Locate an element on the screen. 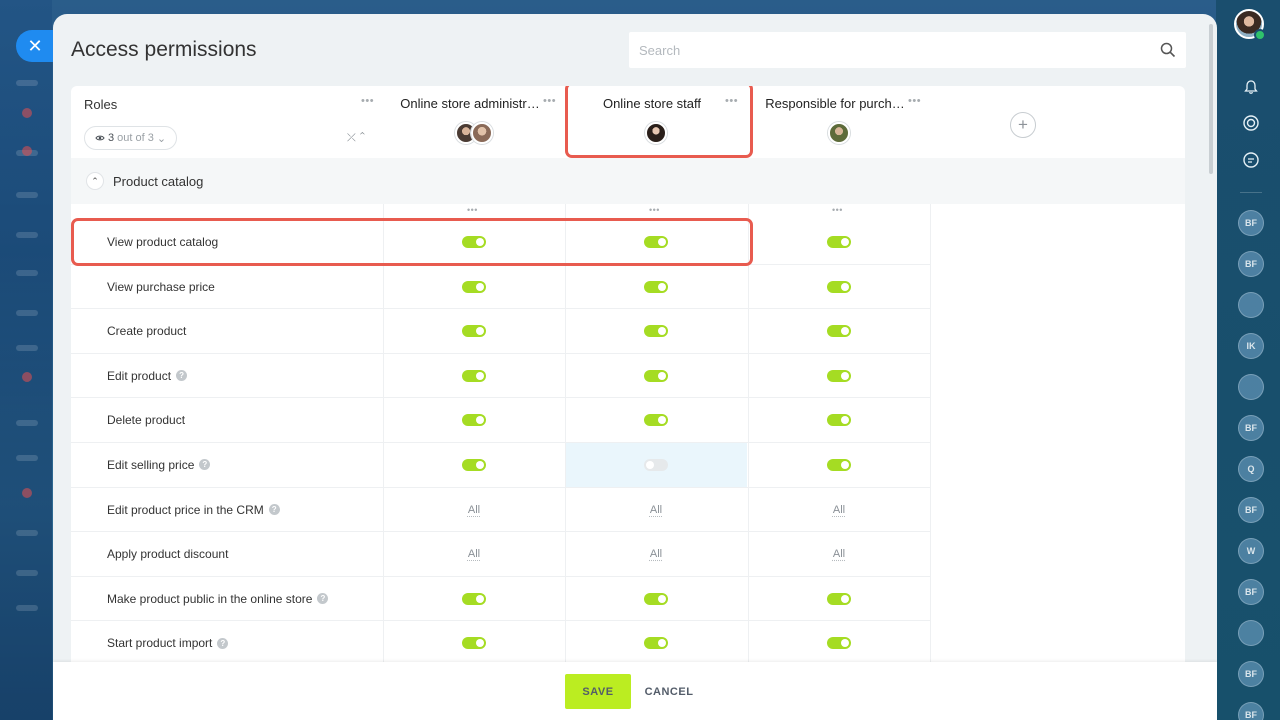 This screenshot has height=720, width=1280. permission-label: Apply product discount is located at coordinates (168, 554).